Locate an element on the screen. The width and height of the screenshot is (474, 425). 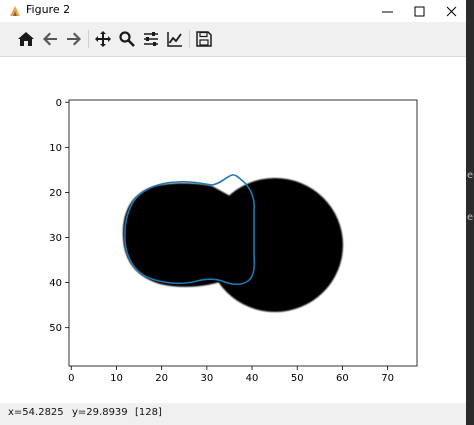
matplotlib-app-icon is located at coordinates (15, 11).